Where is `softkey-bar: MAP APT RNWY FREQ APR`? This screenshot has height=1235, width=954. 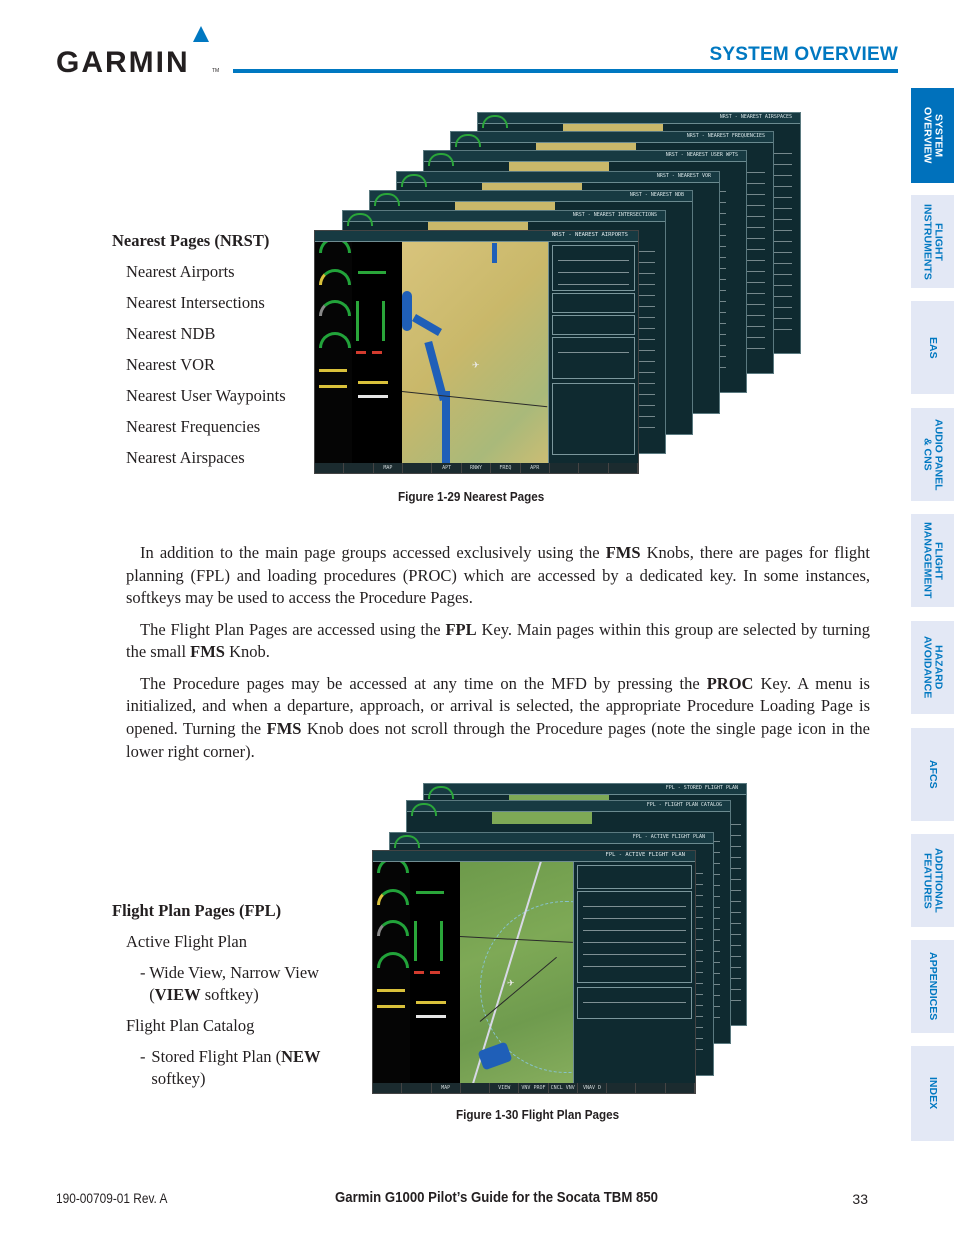
softkey-bar: MAP APT RNWY FREQ APR is located at coordinates (476, 468).